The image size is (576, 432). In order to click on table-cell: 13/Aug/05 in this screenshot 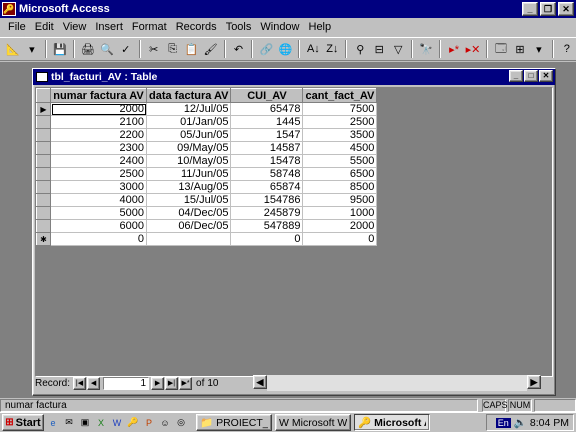, I will do `click(189, 187)`.